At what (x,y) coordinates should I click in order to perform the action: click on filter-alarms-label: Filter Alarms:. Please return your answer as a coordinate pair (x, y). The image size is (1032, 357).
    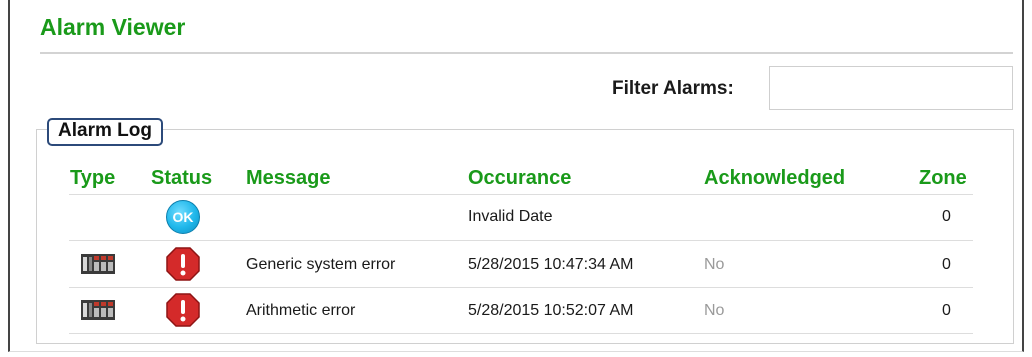
    Looking at the image, I should click on (673, 88).